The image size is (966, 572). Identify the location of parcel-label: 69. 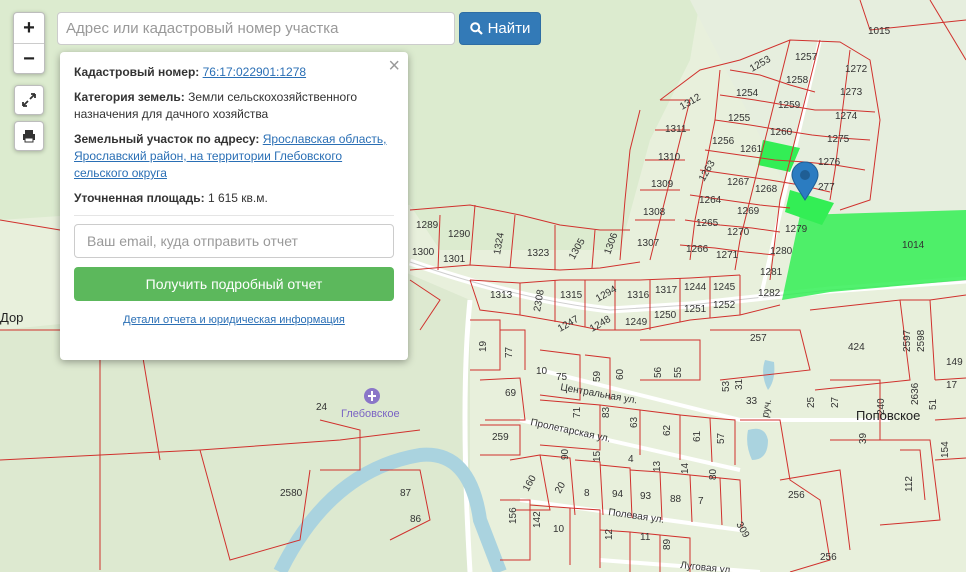
(511, 393).